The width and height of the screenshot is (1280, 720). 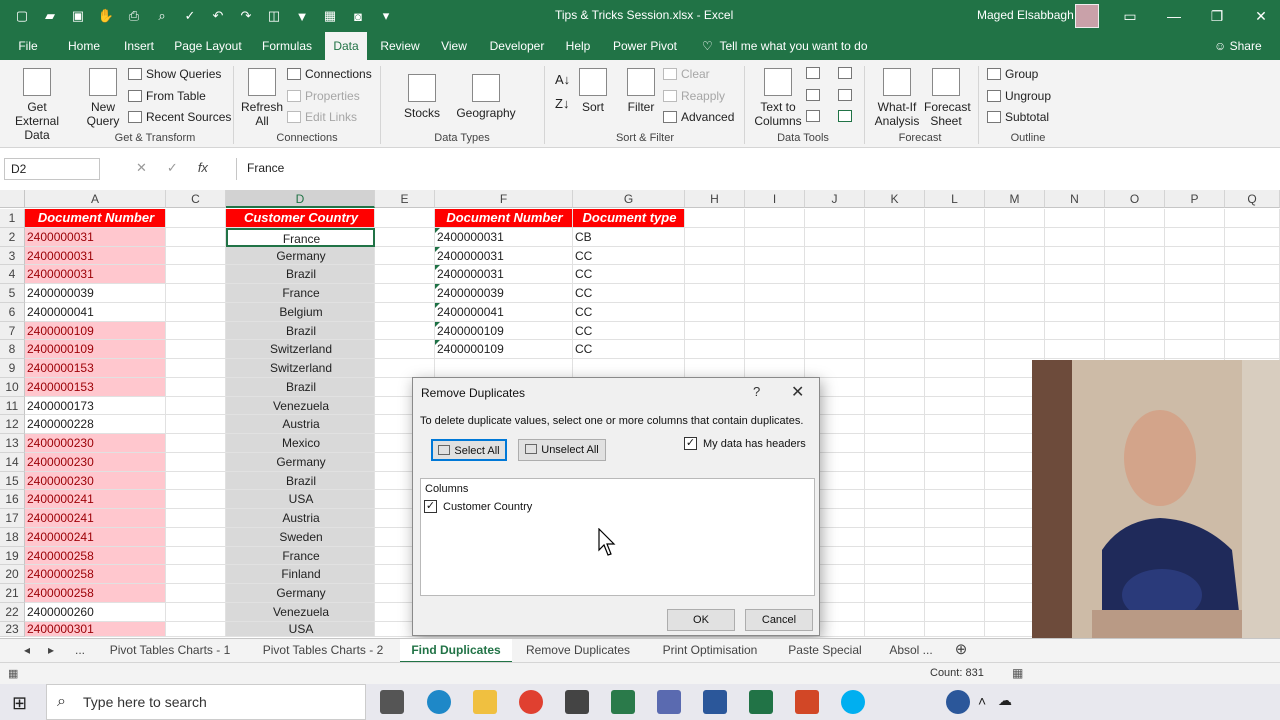 What do you see at coordinates (12, 368) in the screenshot?
I see `row-header: 9` at bounding box center [12, 368].